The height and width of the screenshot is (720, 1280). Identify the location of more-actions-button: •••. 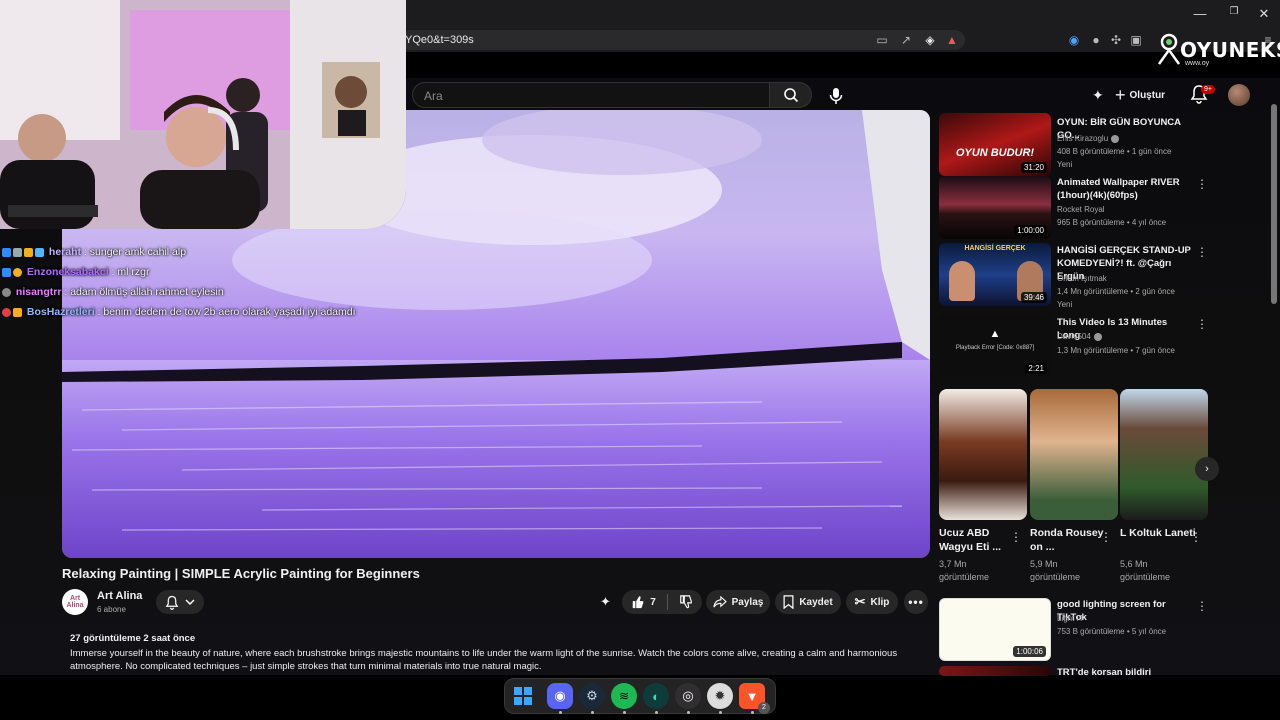
(916, 602).